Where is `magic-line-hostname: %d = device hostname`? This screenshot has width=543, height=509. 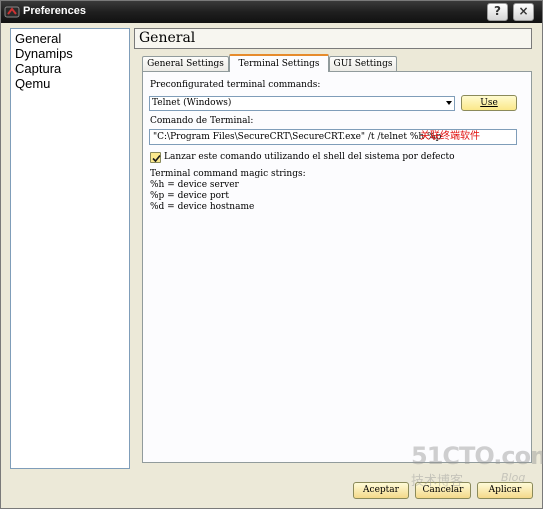 magic-line-hostname: %d = device hostname is located at coordinates (202, 207).